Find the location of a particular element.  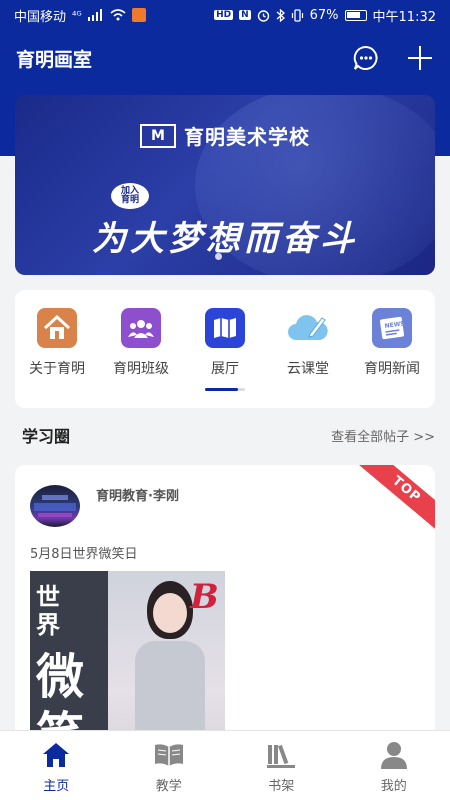

tab-teaching: 教学 is located at coordinates (169, 765).